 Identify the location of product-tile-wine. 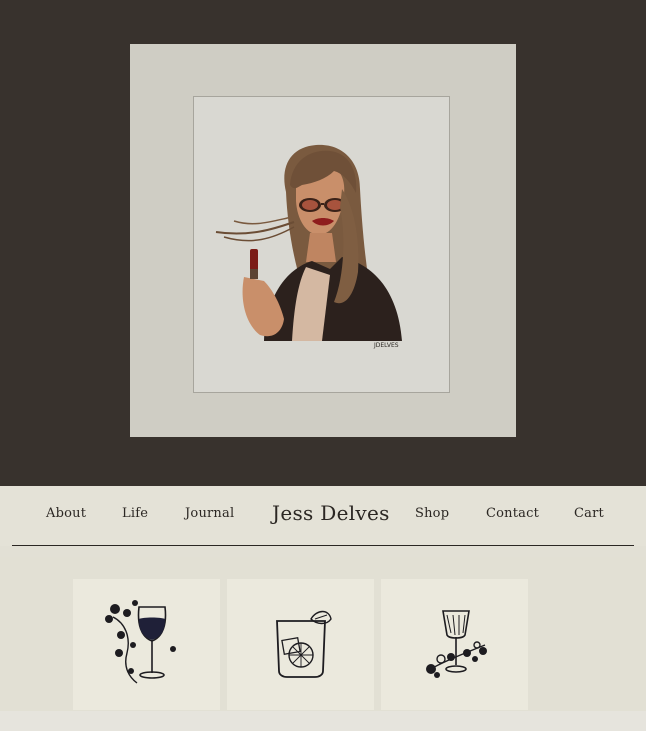
(146, 644).